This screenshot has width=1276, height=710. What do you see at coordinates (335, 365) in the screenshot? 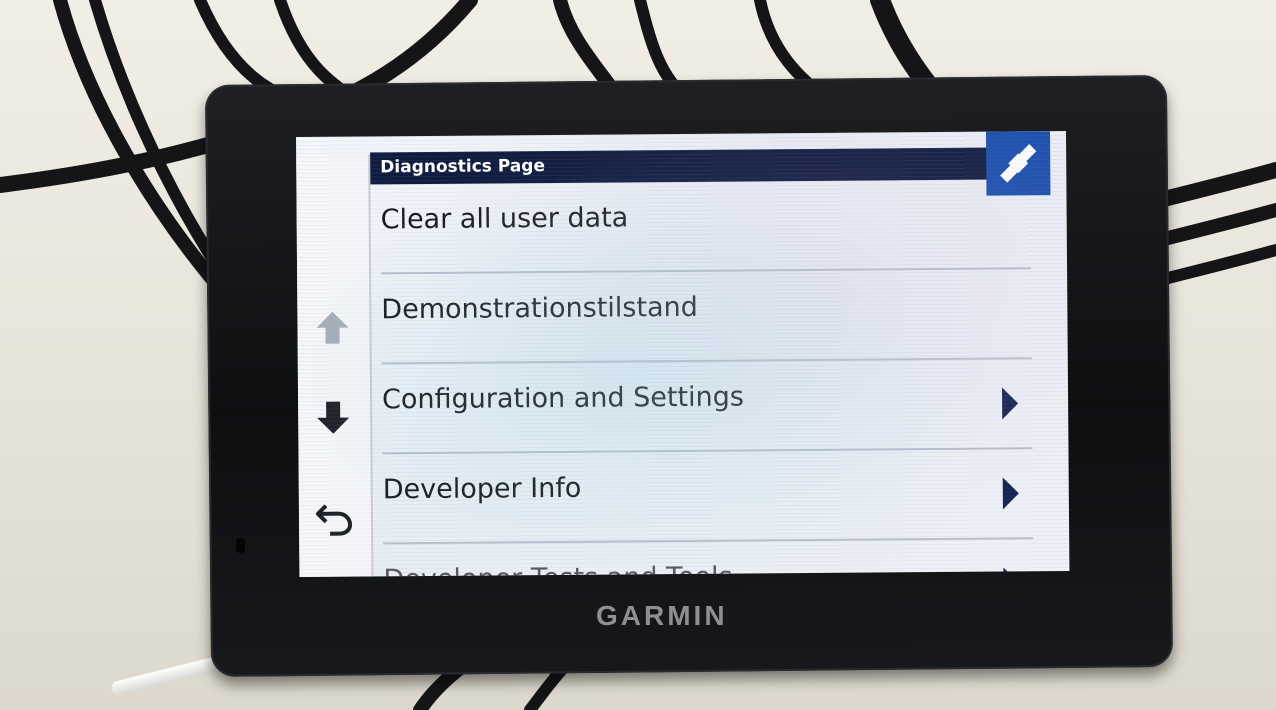
I see `scroll-sidebar` at bounding box center [335, 365].